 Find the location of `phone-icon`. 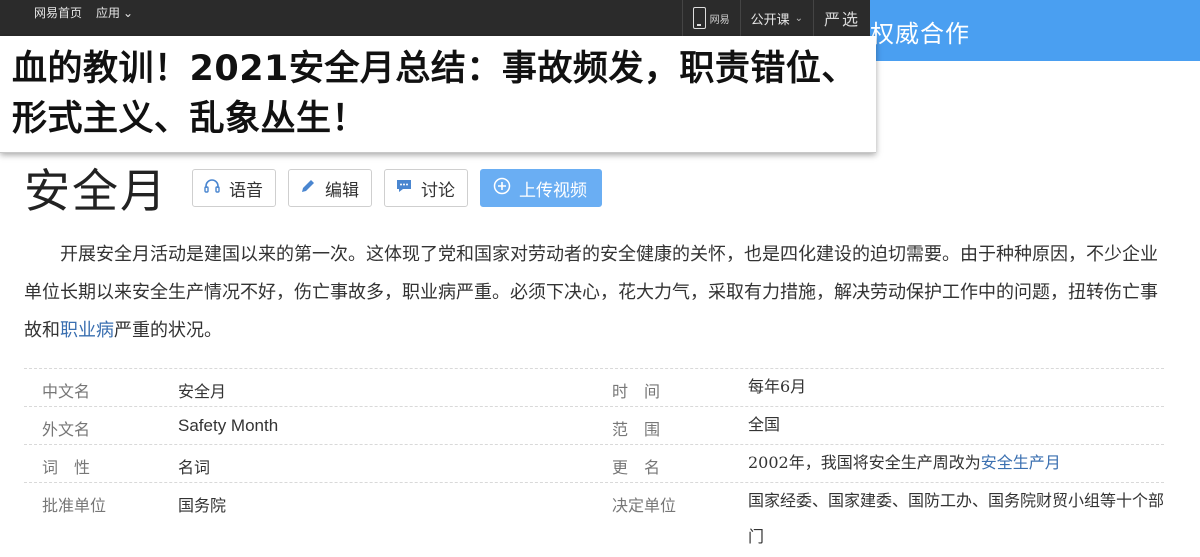

phone-icon is located at coordinates (699, 18).